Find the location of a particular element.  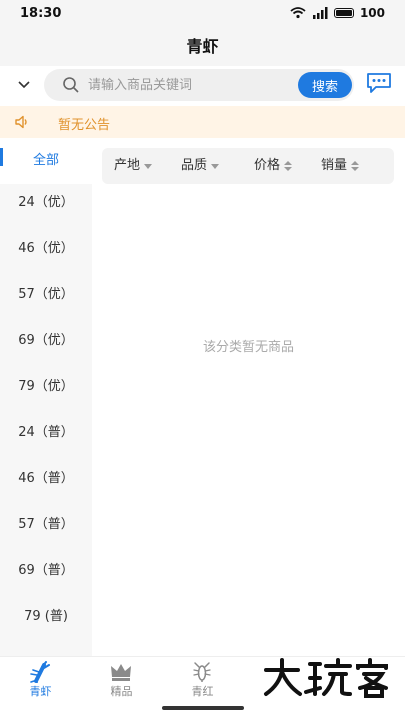

empty-state-text: 该分类暂无商品 is located at coordinates (248, 347).